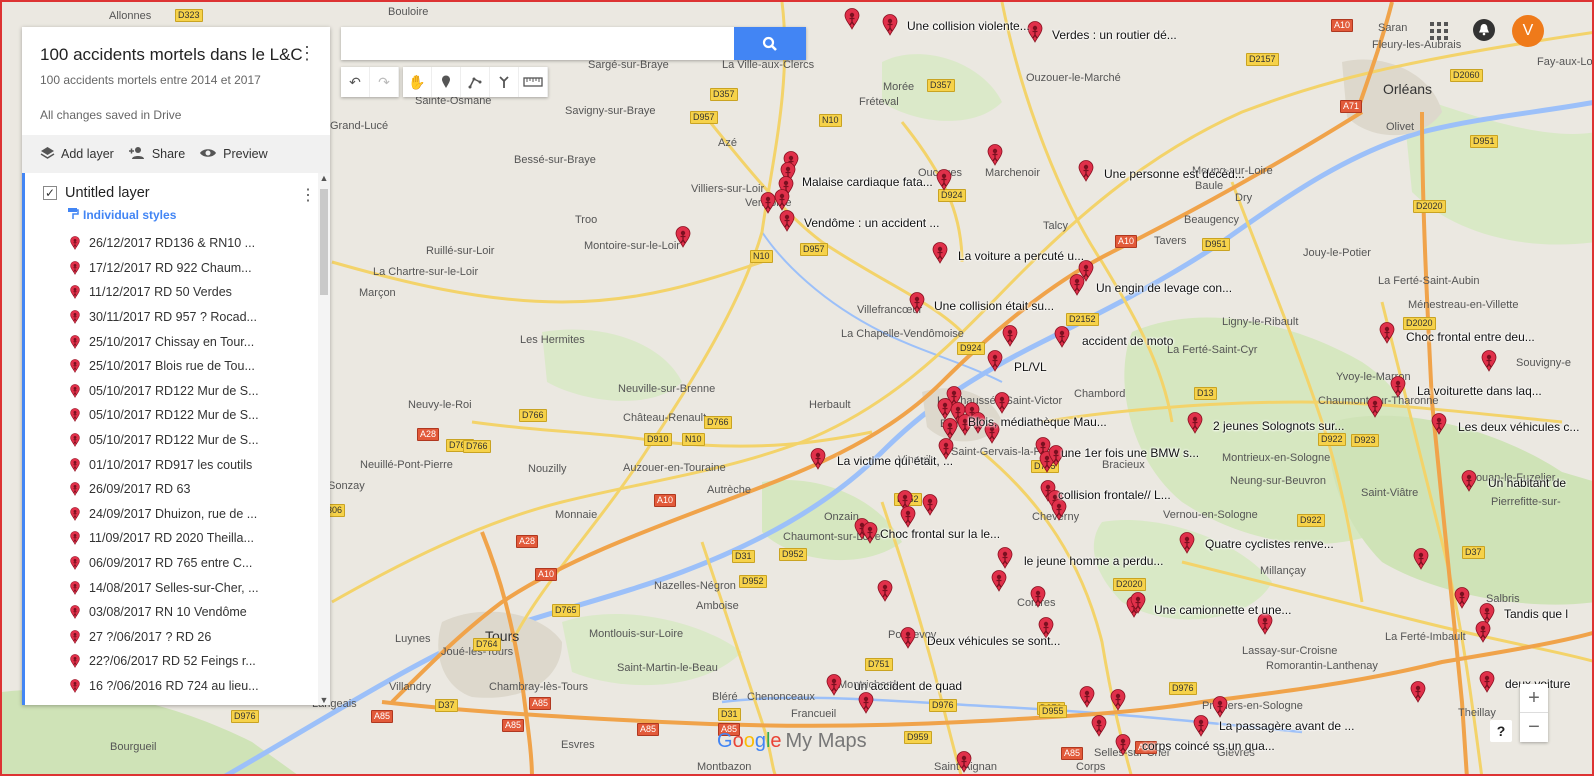  I want to click on zoom-in-button: +, so click(1534, 698).